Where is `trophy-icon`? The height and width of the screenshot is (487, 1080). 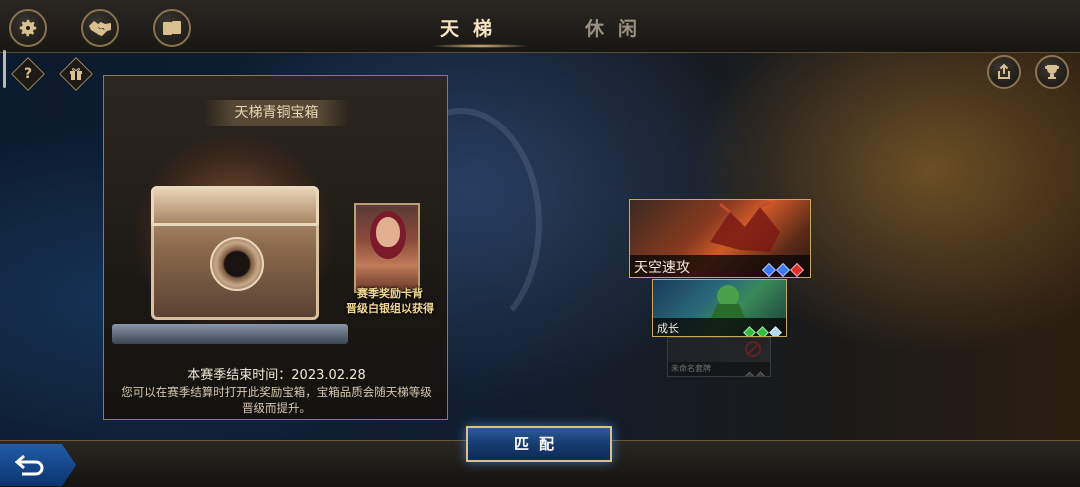 trophy-icon is located at coordinates (1052, 72).